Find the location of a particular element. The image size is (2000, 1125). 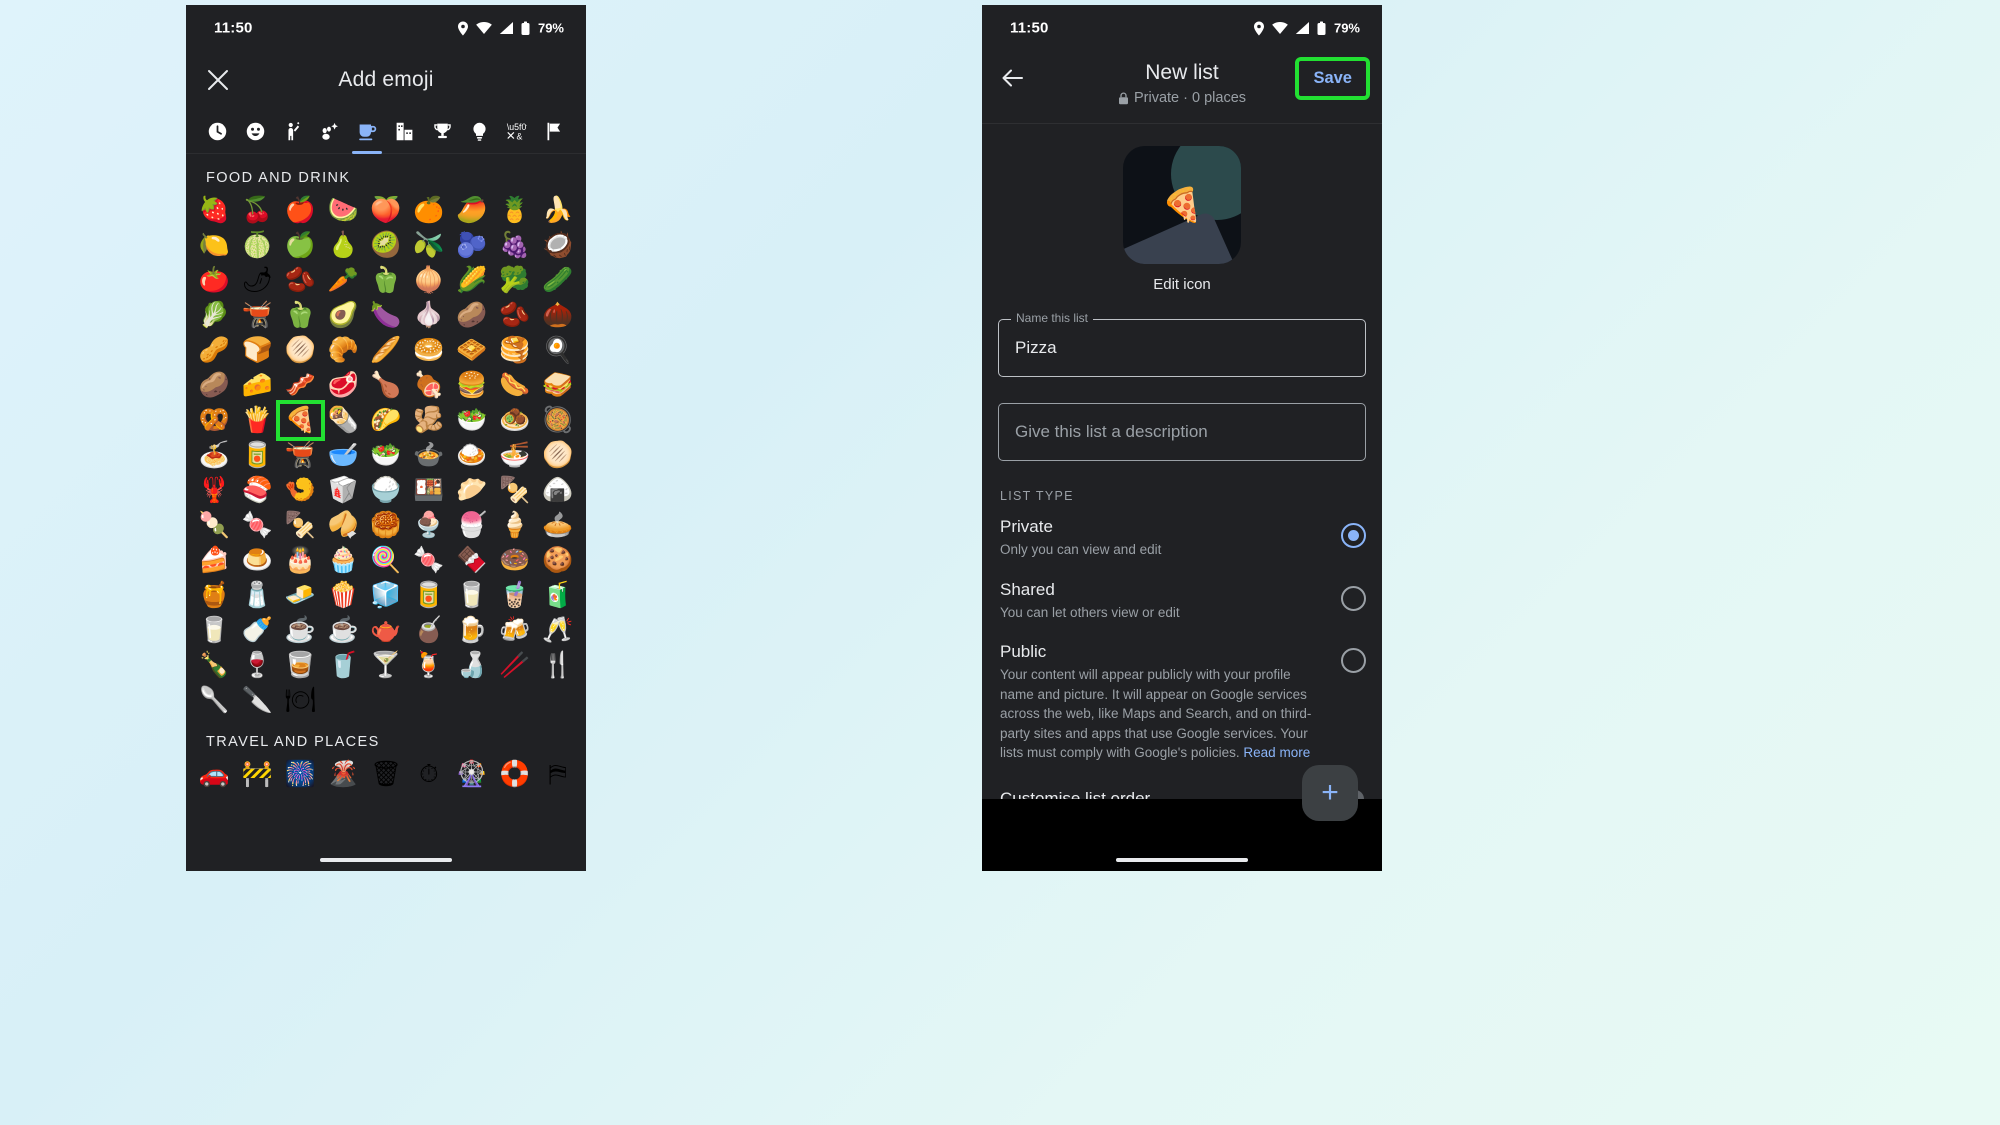

emoji-cell: 🍆 is located at coordinates (386, 315).